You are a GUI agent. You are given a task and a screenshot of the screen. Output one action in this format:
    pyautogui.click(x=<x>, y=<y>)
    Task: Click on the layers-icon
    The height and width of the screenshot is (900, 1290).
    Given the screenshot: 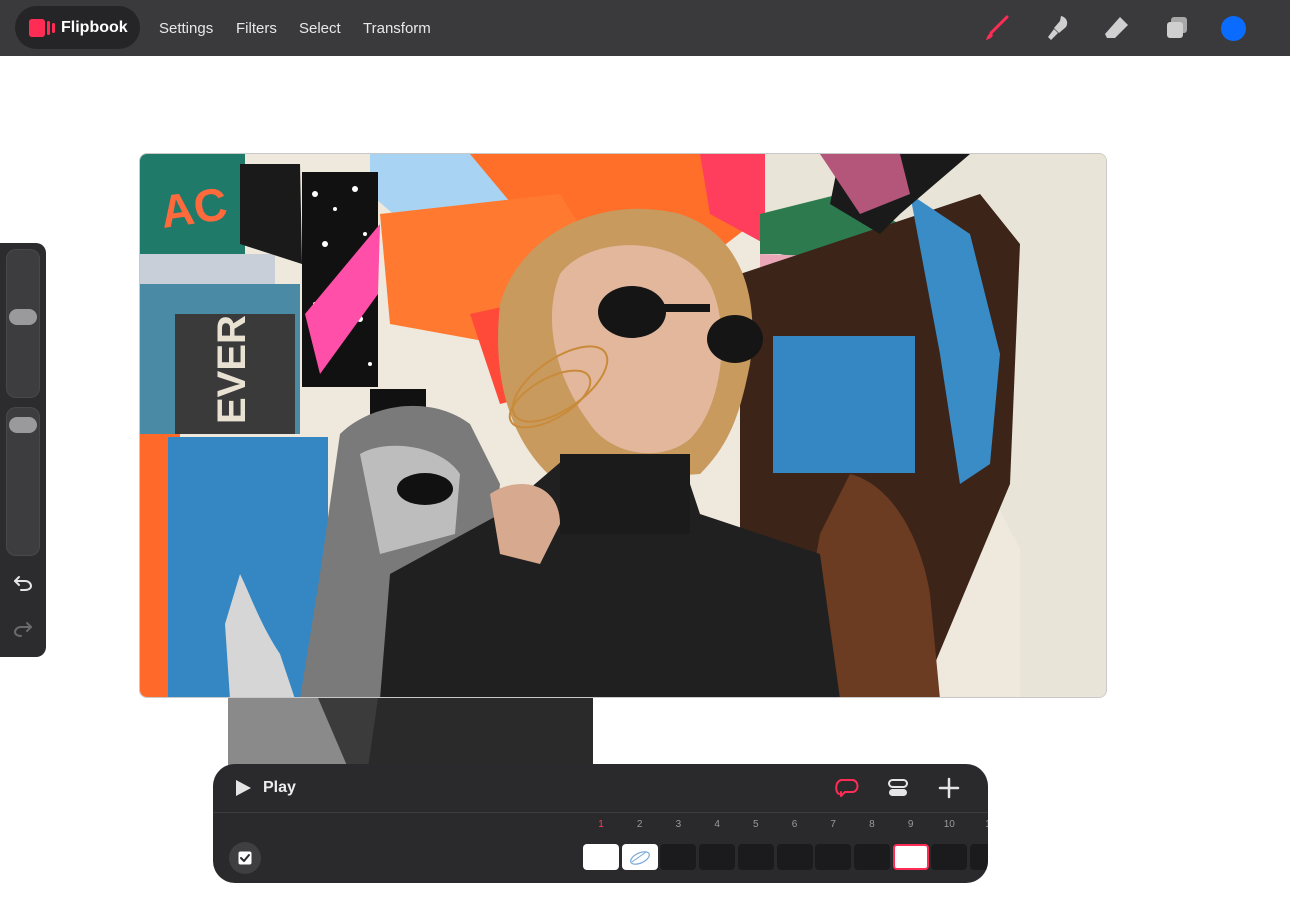 What is the action you would take?
    pyautogui.click(x=1177, y=28)
    